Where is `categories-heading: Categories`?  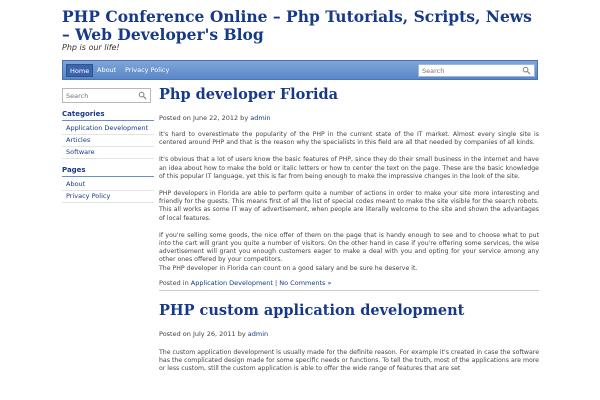
categories-heading: Categories is located at coordinates (108, 115).